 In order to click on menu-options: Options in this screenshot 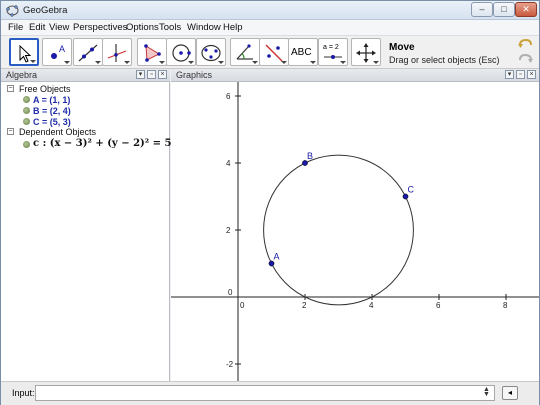, I will do `click(142, 27)`.